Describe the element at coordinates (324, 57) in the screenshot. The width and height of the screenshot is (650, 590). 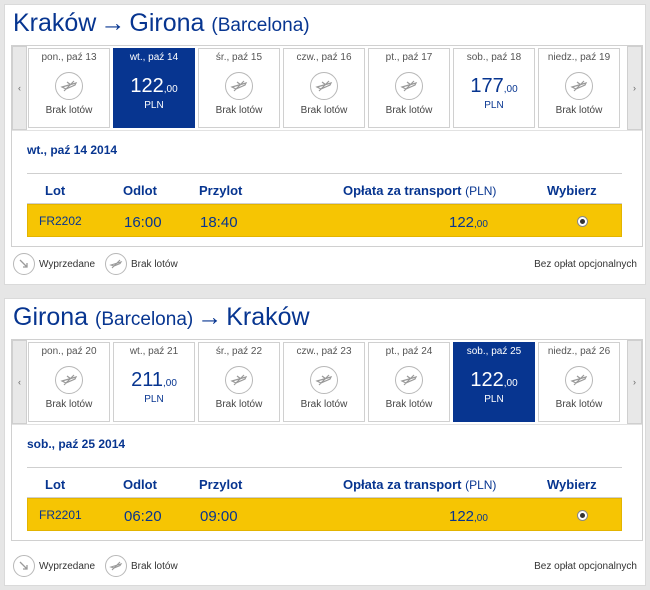
I see `day-date: czw., paź 16` at that location.